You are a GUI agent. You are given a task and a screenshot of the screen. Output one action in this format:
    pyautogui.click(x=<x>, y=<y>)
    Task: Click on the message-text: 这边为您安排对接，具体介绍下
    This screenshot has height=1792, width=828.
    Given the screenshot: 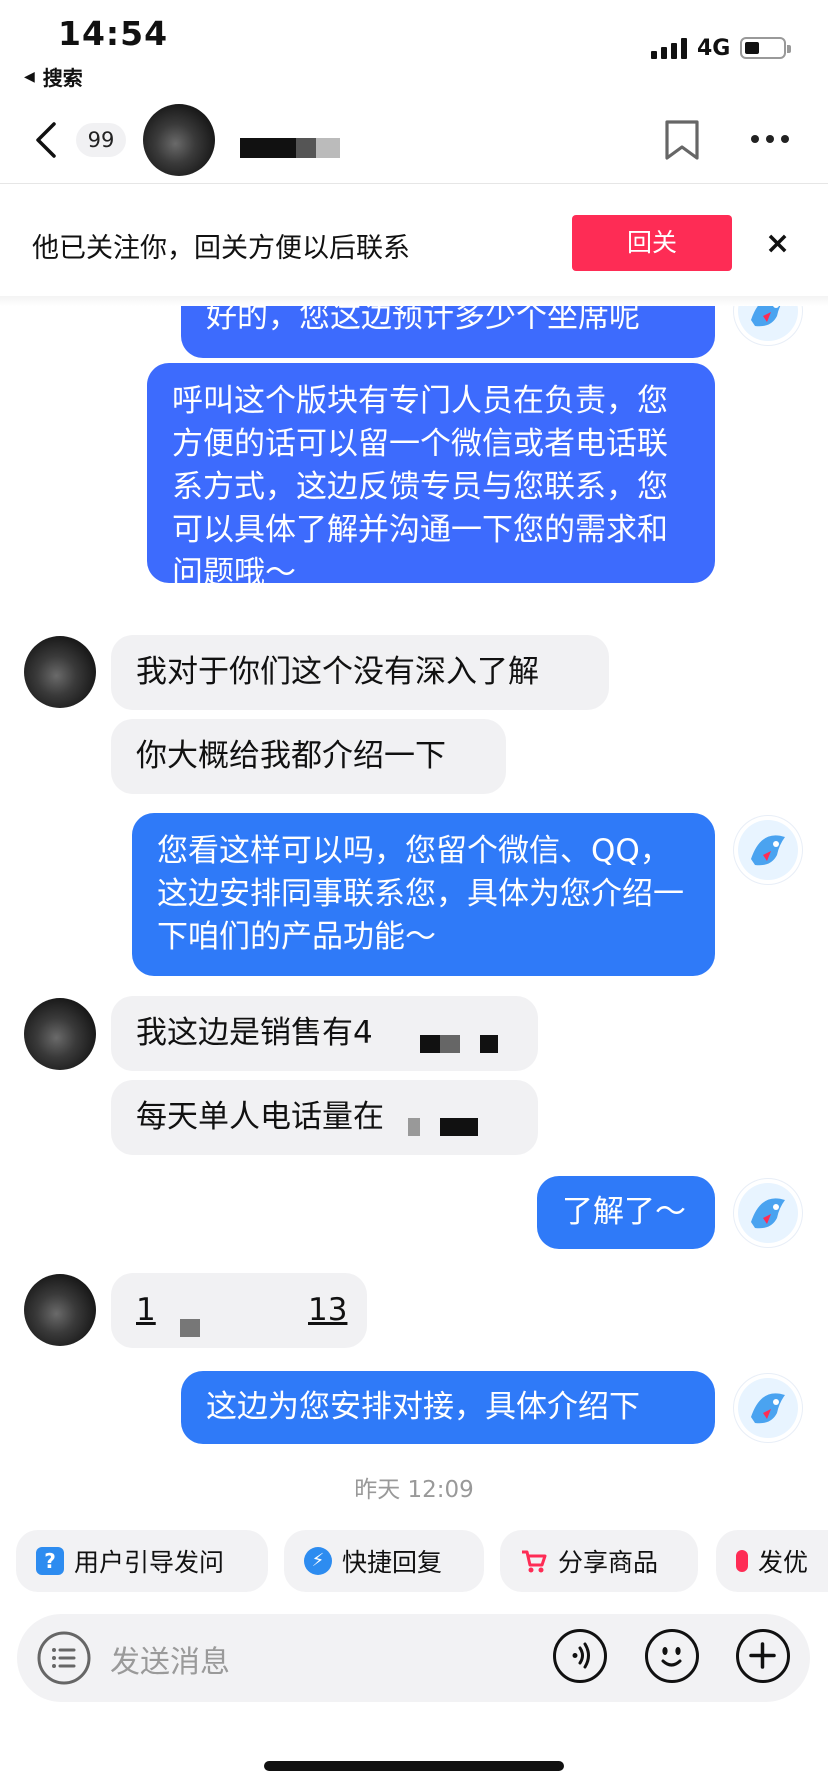 What is the action you would take?
    pyautogui.click(x=423, y=1407)
    